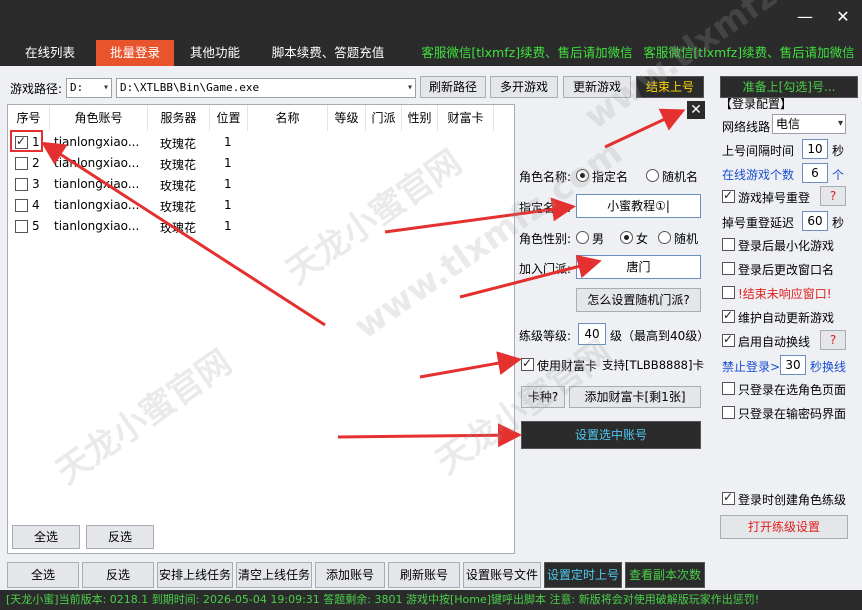 This screenshot has width=862, height=610. I want to click on interval-input: 10, so click(815, 149).